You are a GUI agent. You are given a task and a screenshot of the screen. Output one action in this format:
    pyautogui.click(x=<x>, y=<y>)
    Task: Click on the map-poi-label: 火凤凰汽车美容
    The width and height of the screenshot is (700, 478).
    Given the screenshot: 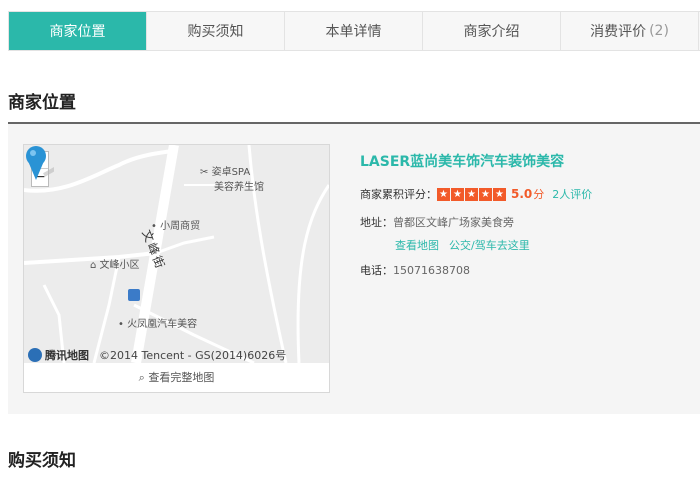 What is the action you would take?
    pyautogui.click(x=162, y=324)
    